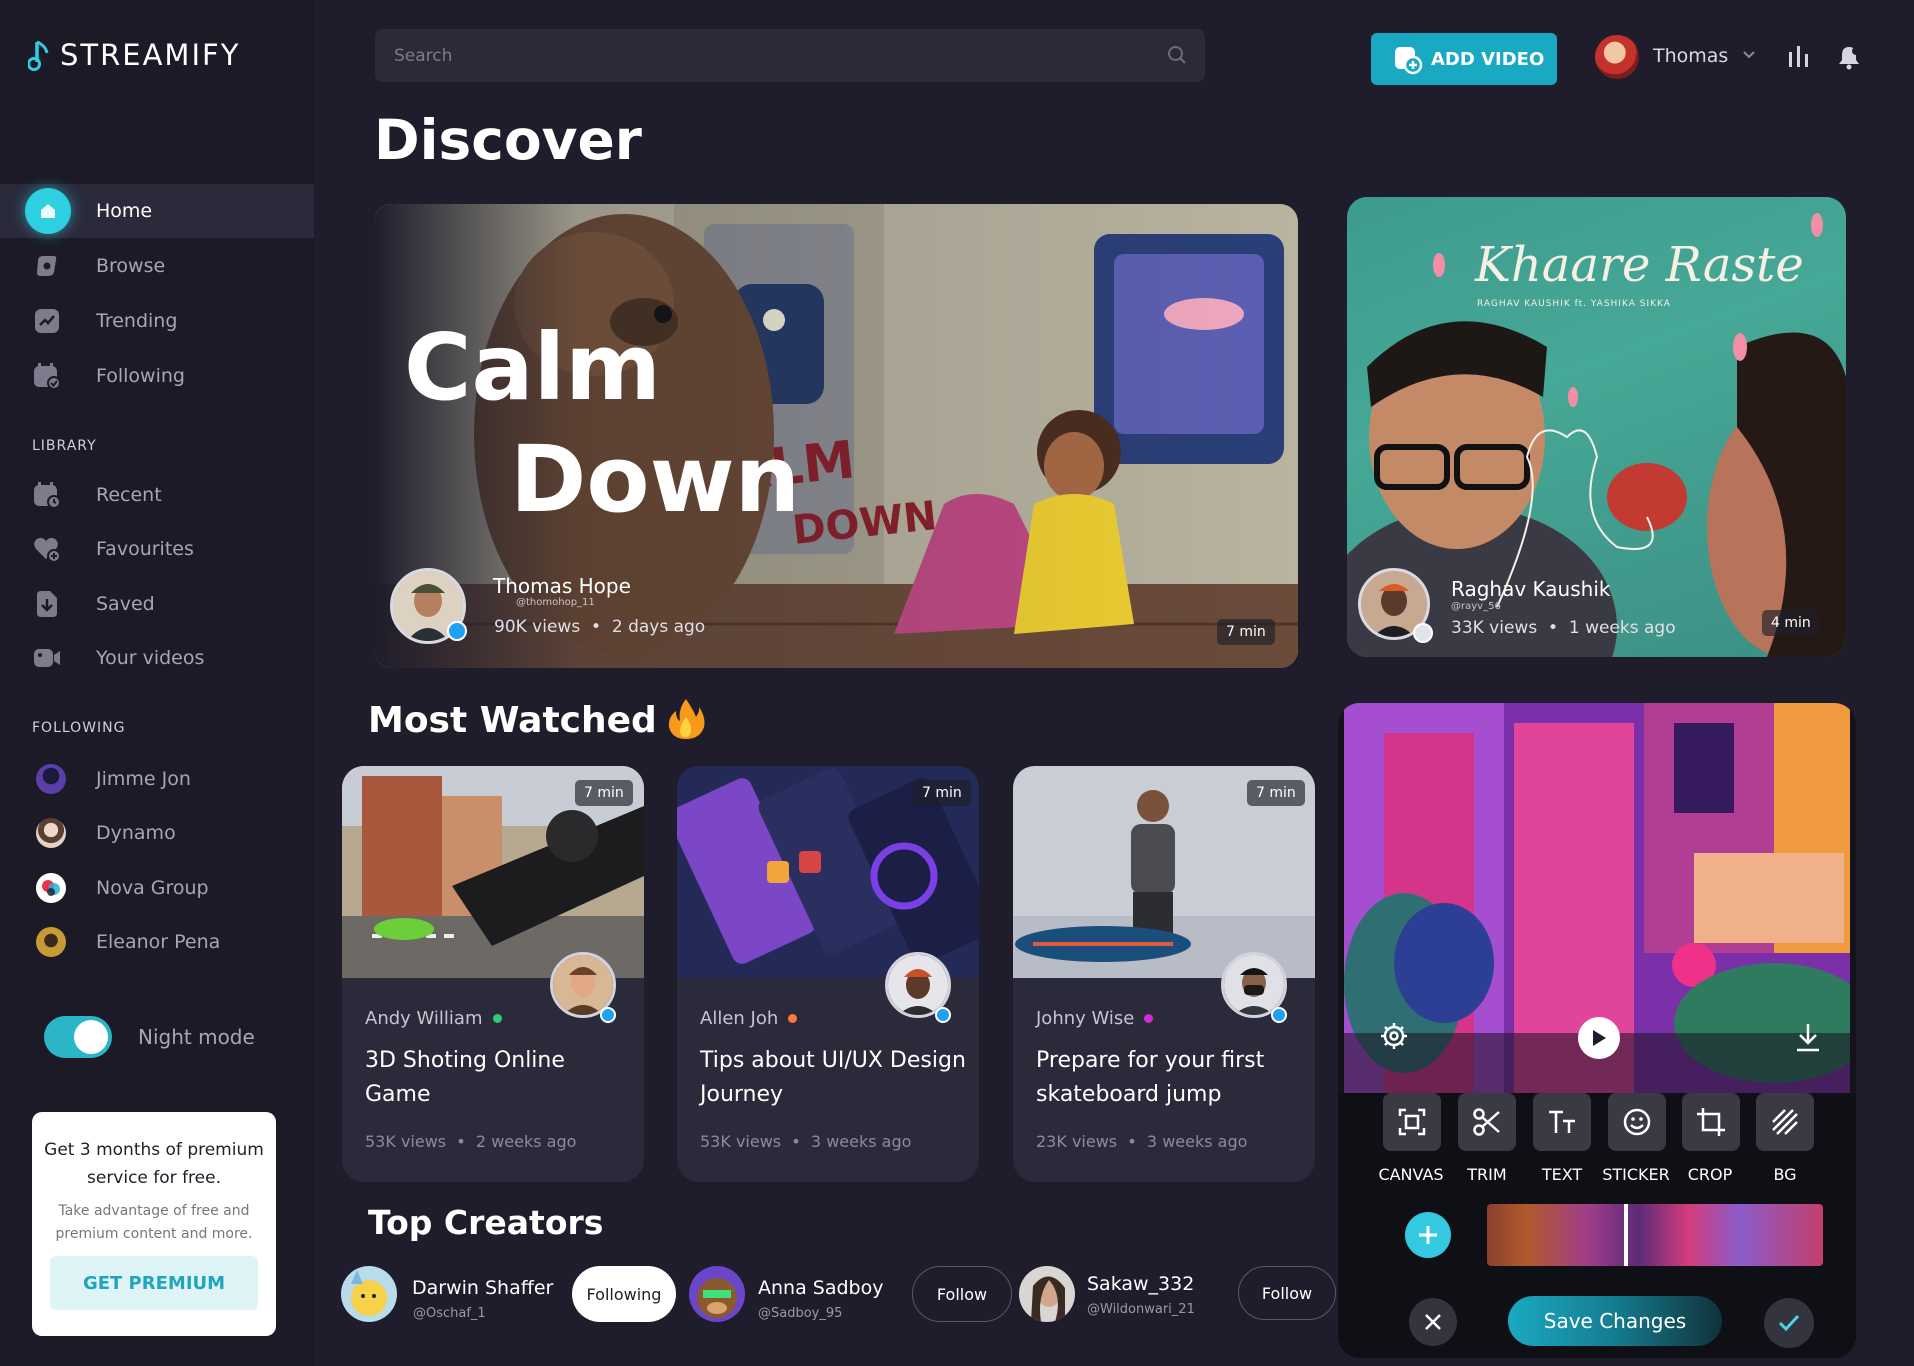  I want to click on settings-gear-icon, so click(1394, 1036).